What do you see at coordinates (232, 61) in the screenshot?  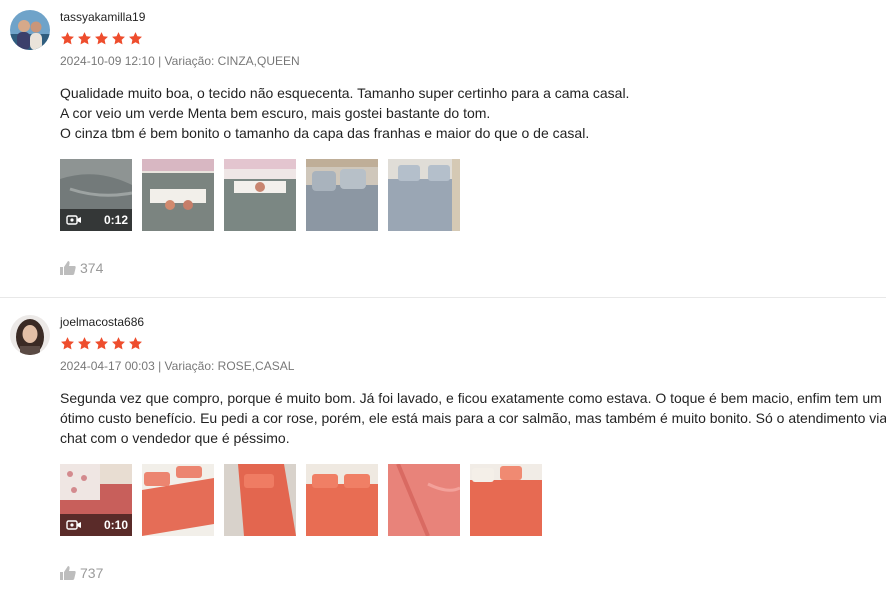 I see `review-variation: Variação: CINZA,QUEEN` at bounding box center [232, 61].